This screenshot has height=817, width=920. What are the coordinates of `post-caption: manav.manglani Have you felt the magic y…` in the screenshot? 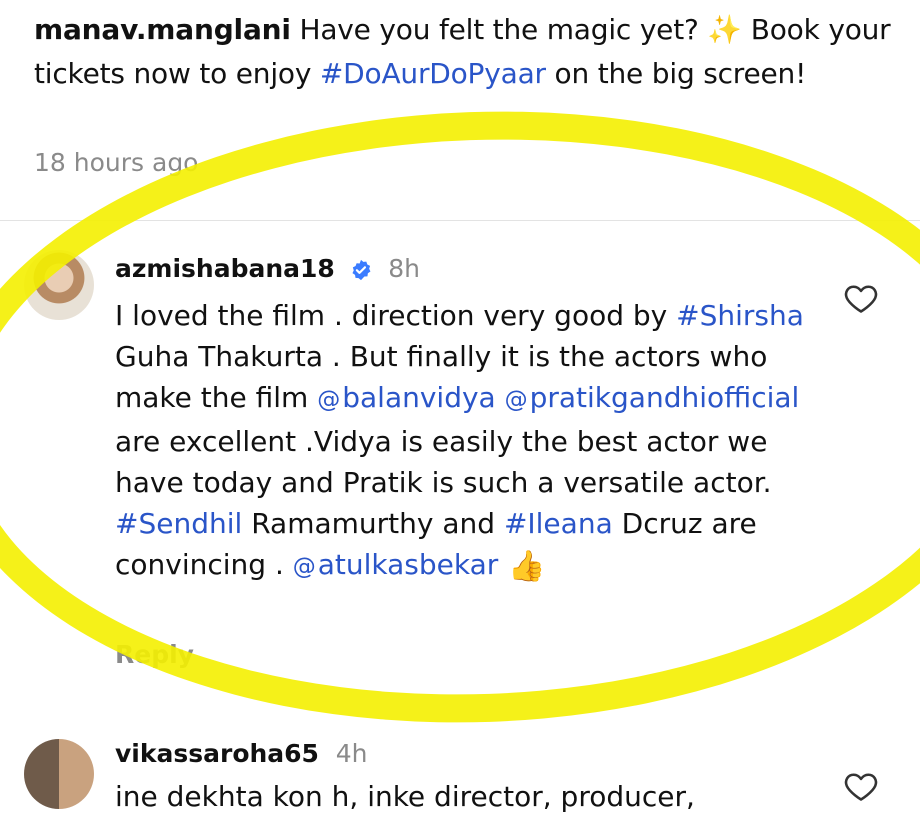 It's located at (464, 52).